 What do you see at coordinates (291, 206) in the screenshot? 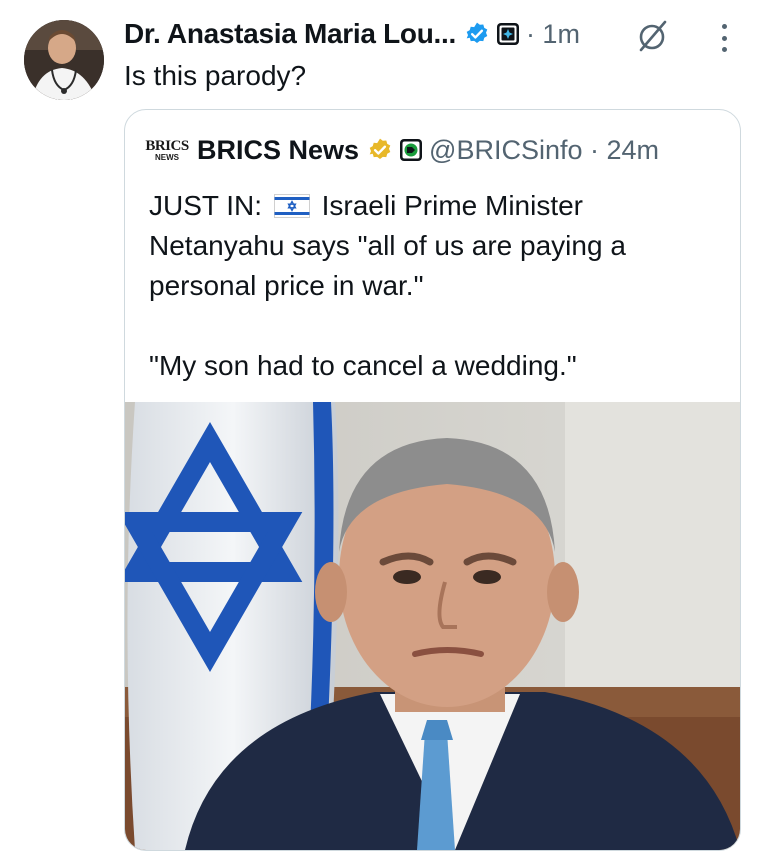
I see `israel-flag-icon` at bounding box center [291, 206].